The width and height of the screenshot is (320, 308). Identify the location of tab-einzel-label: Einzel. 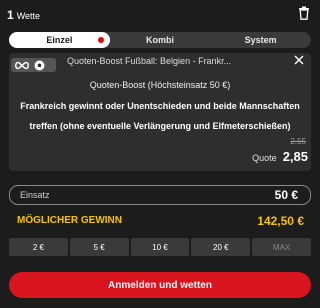
(59, 40).